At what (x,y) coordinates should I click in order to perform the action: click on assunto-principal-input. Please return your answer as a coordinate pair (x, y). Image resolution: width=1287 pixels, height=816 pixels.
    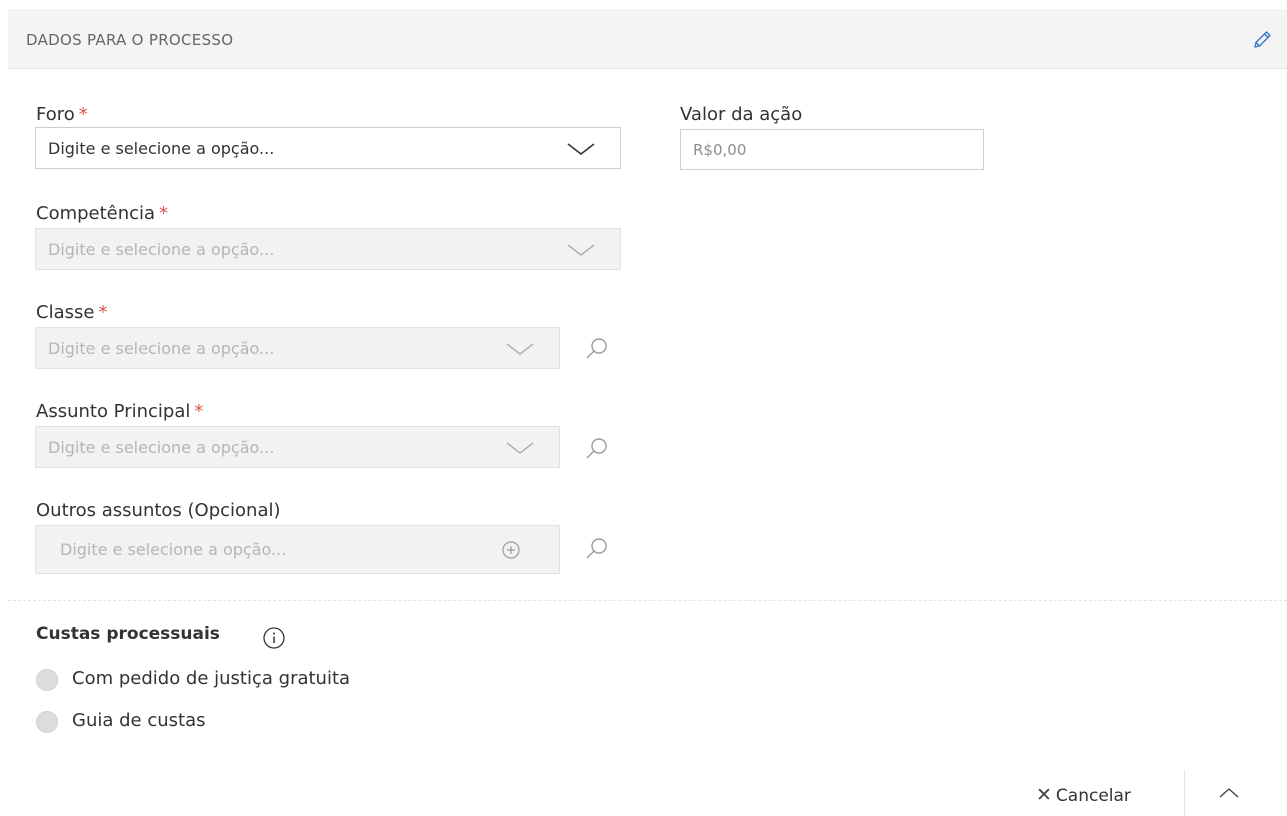
    Looking at the image, I should click on (297, 447).